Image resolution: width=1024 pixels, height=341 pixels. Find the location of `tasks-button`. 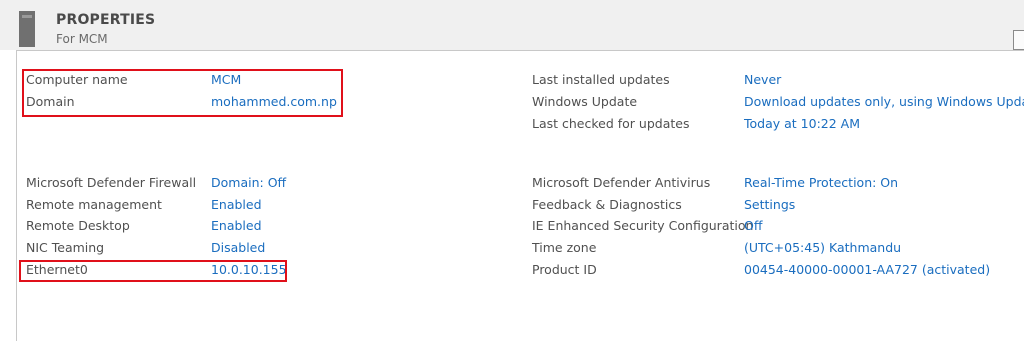

tasks-button is located at coordinates (1018, 40).